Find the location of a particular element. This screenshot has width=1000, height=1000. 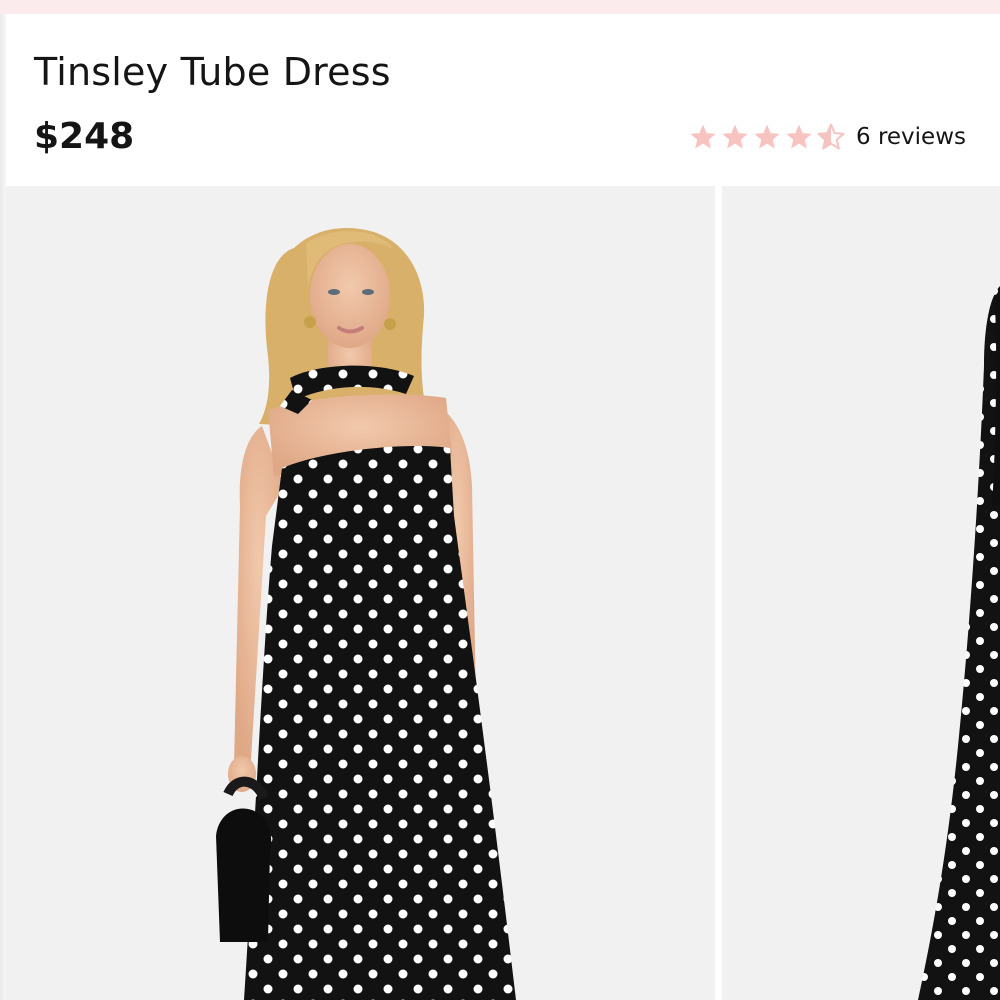

reviews-link: 6 reviews is located at coordinates (911, 137).